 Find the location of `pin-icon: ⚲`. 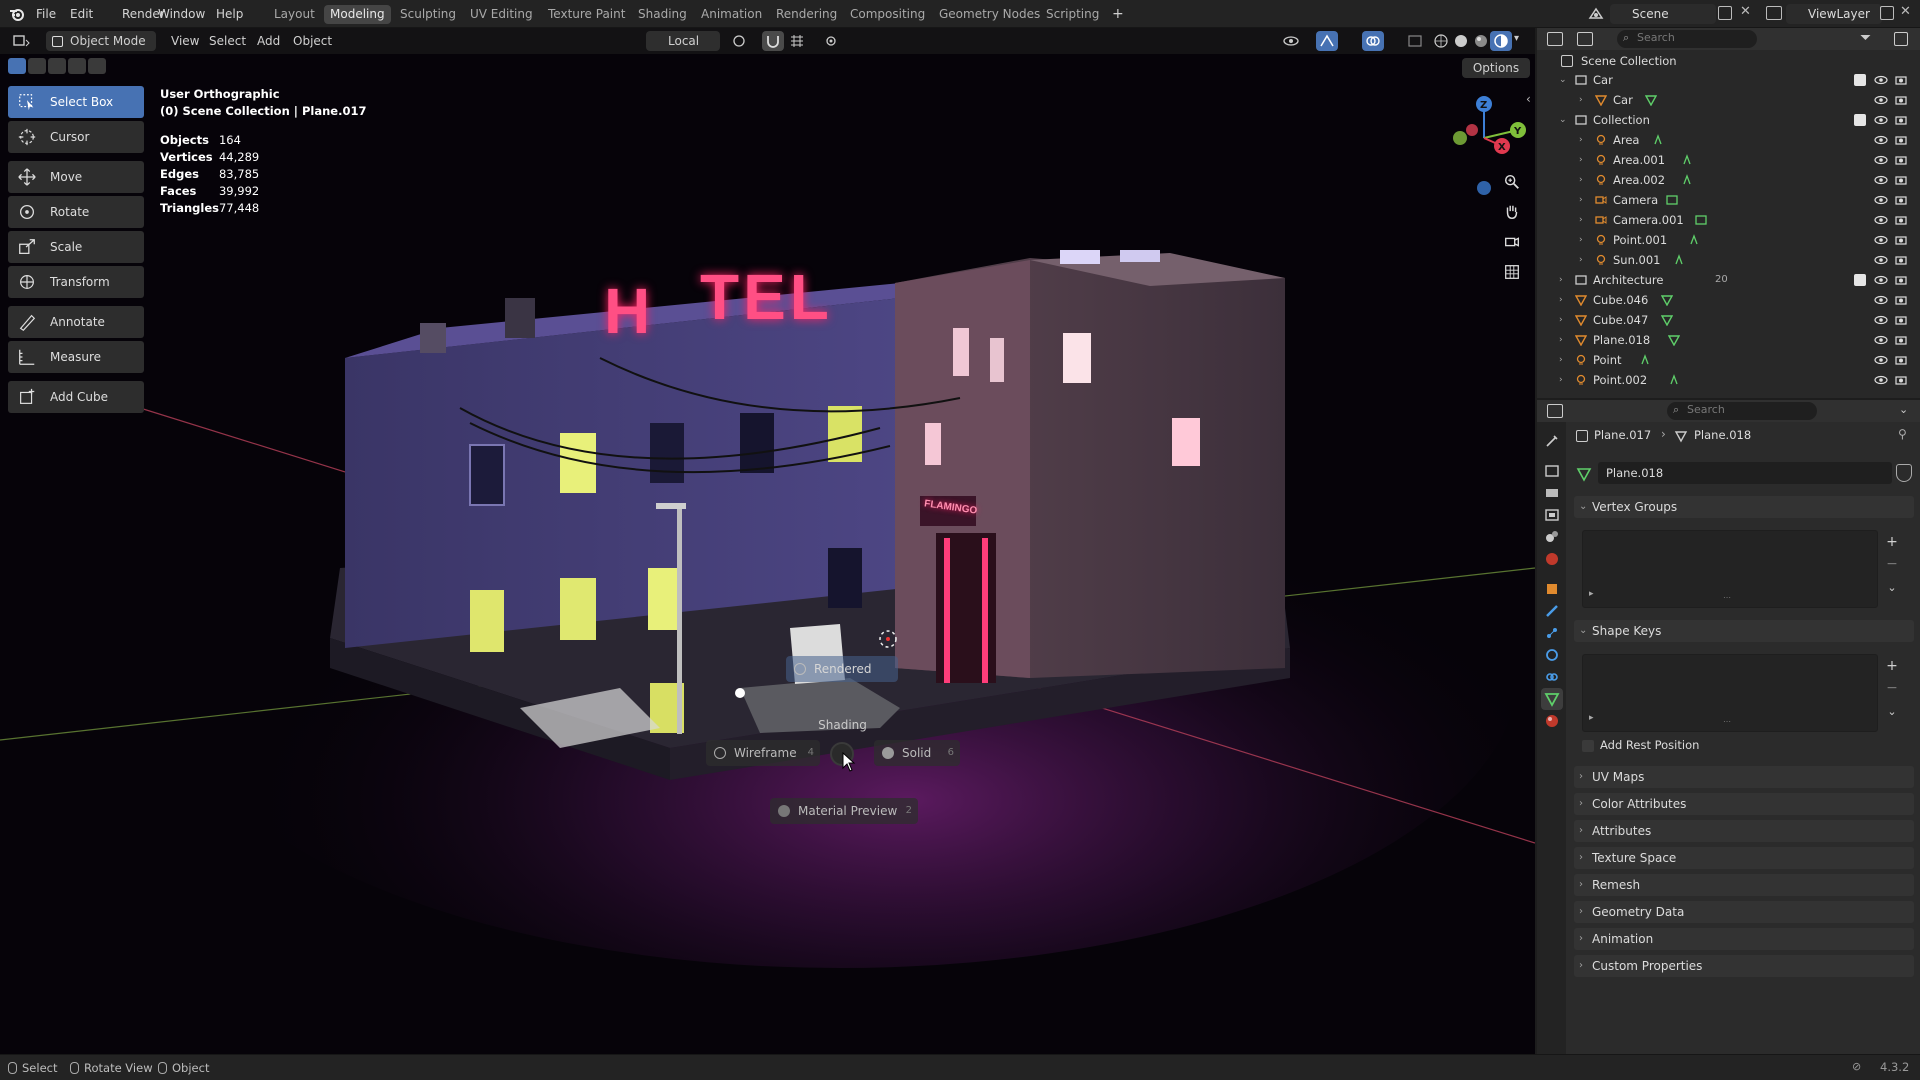

pin-icon: ⚲ is located at coordinates (1902, 434).